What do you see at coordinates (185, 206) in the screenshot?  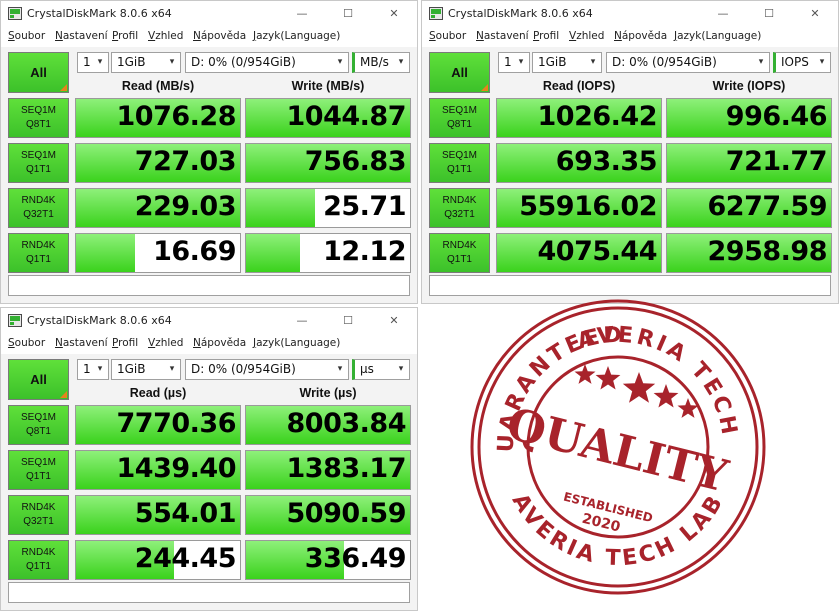 I see `read-result-value: 229.03` at bounding box center [185, 206].